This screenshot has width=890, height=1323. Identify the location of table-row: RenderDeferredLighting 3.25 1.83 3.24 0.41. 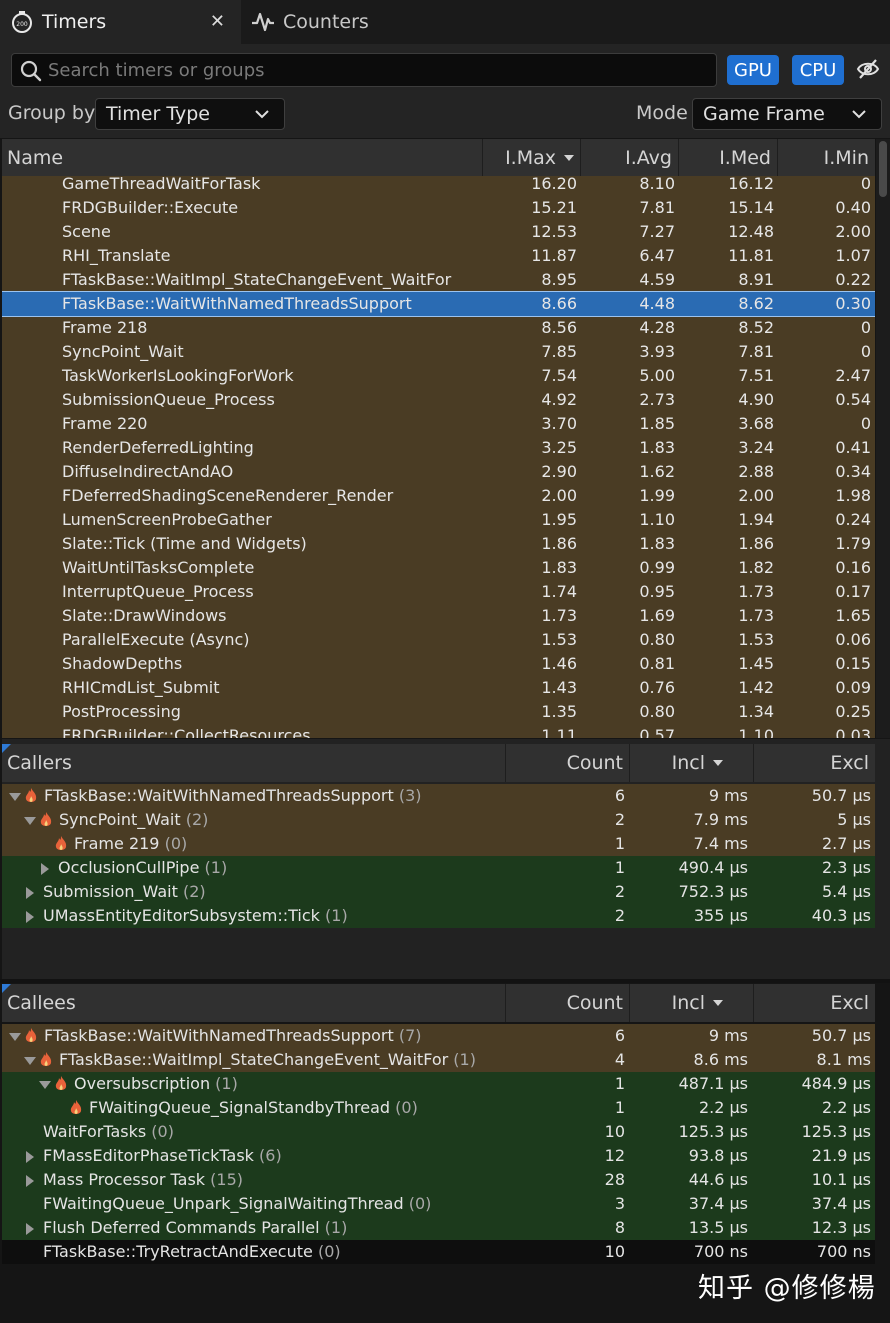
(438, 448).